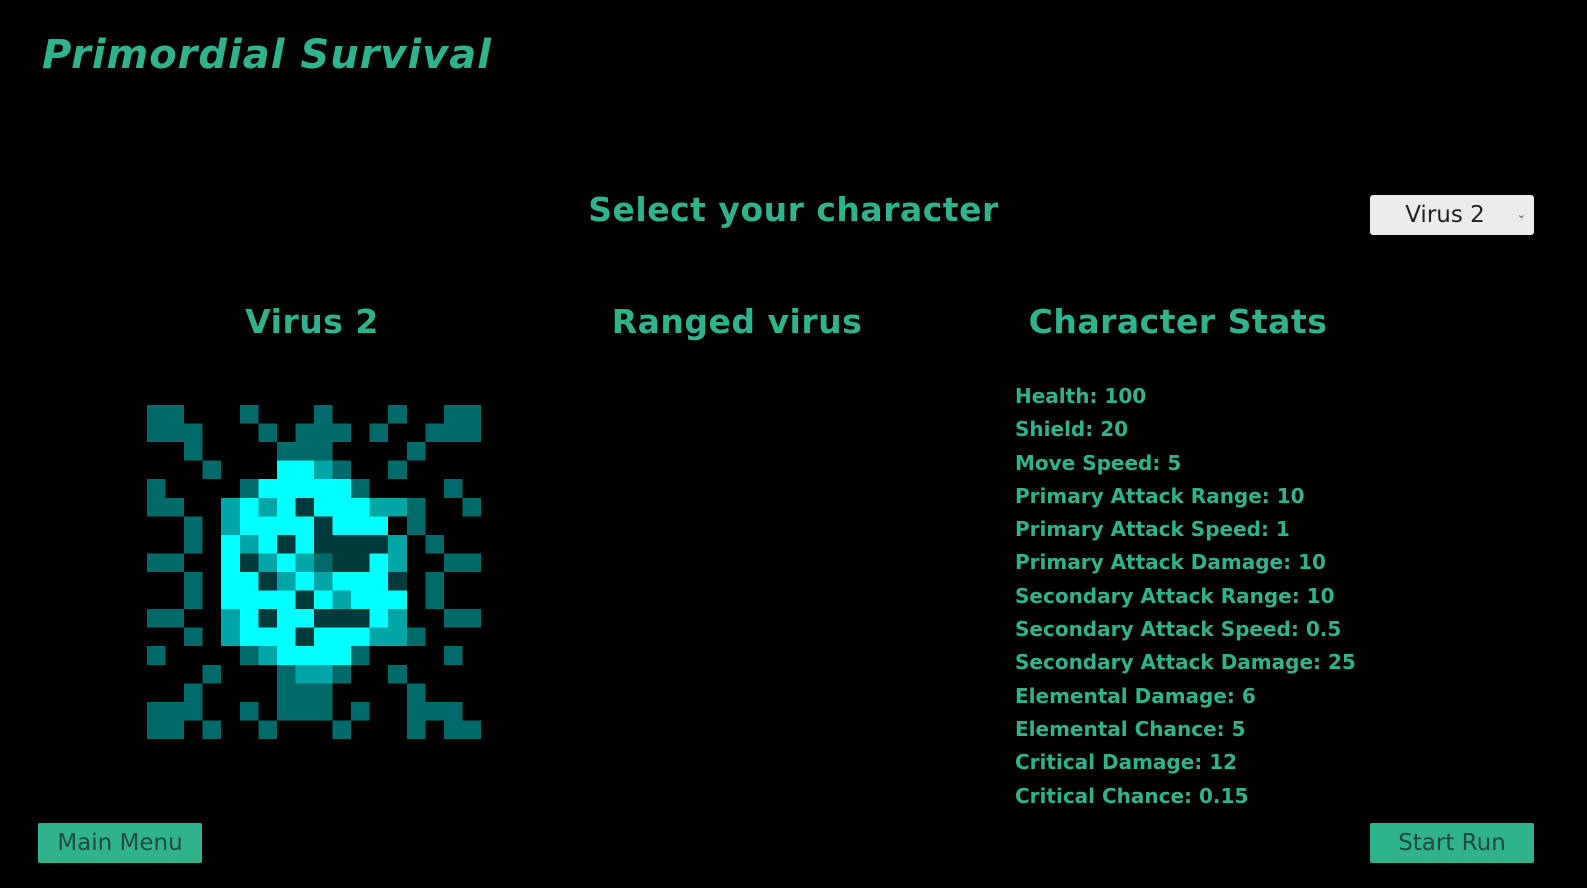 The height and width of the screenshot is (888, 1587). Describe the element at coordinates (1135, 695) in the screenshot. I see `stat-elemental-damage: Elemental Damage: 6` at that location.